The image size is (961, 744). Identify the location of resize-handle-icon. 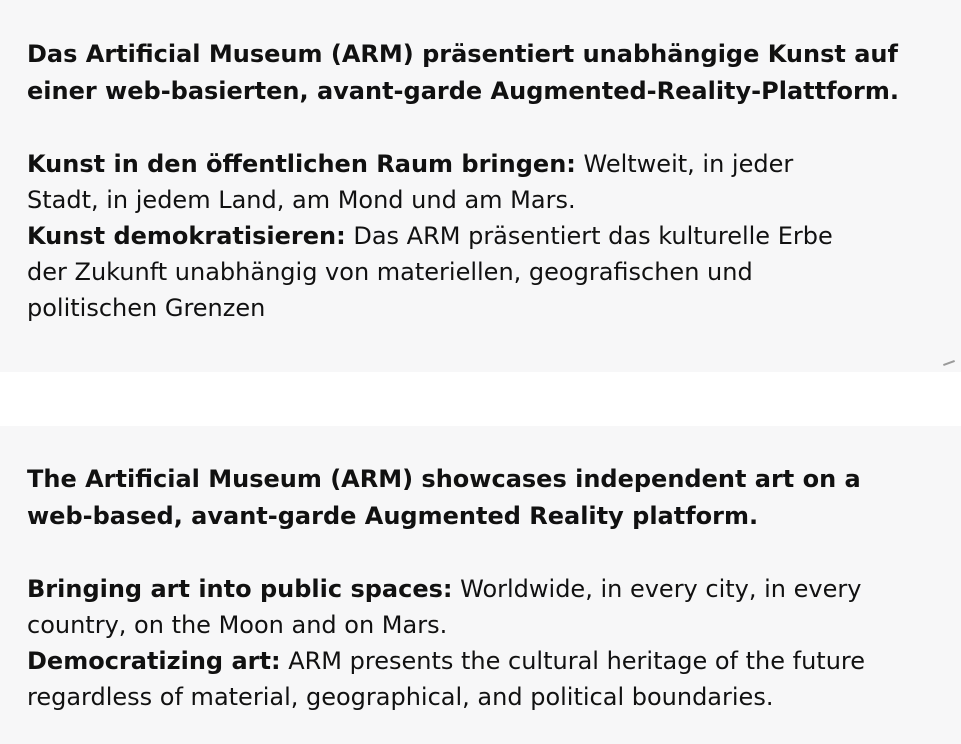
(949, 363).